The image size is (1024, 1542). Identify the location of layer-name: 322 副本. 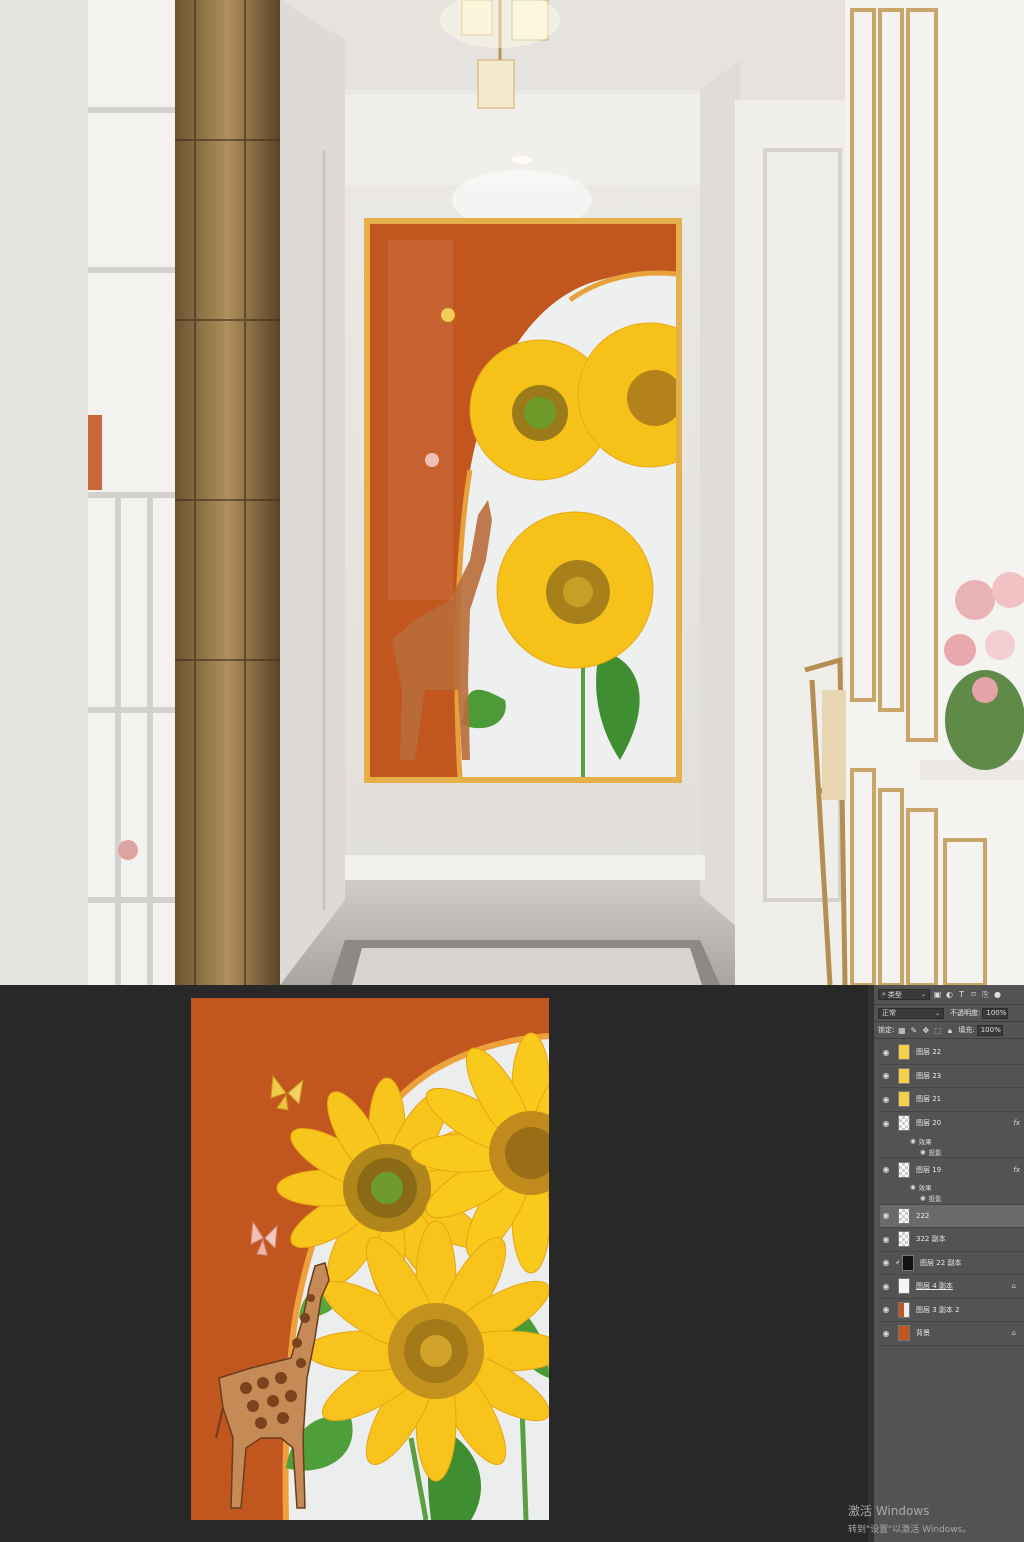
(931, 1239).